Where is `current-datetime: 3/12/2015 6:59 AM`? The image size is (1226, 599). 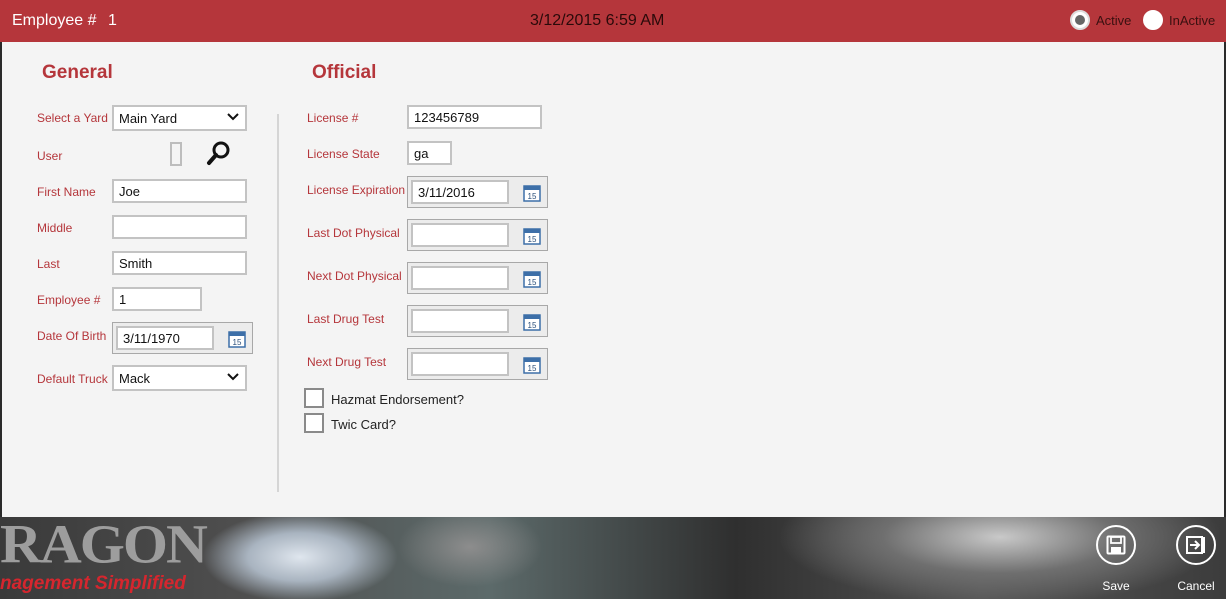
current-datetime: 3/12/2015 6:59 AM is located at coordinates (597, 20).